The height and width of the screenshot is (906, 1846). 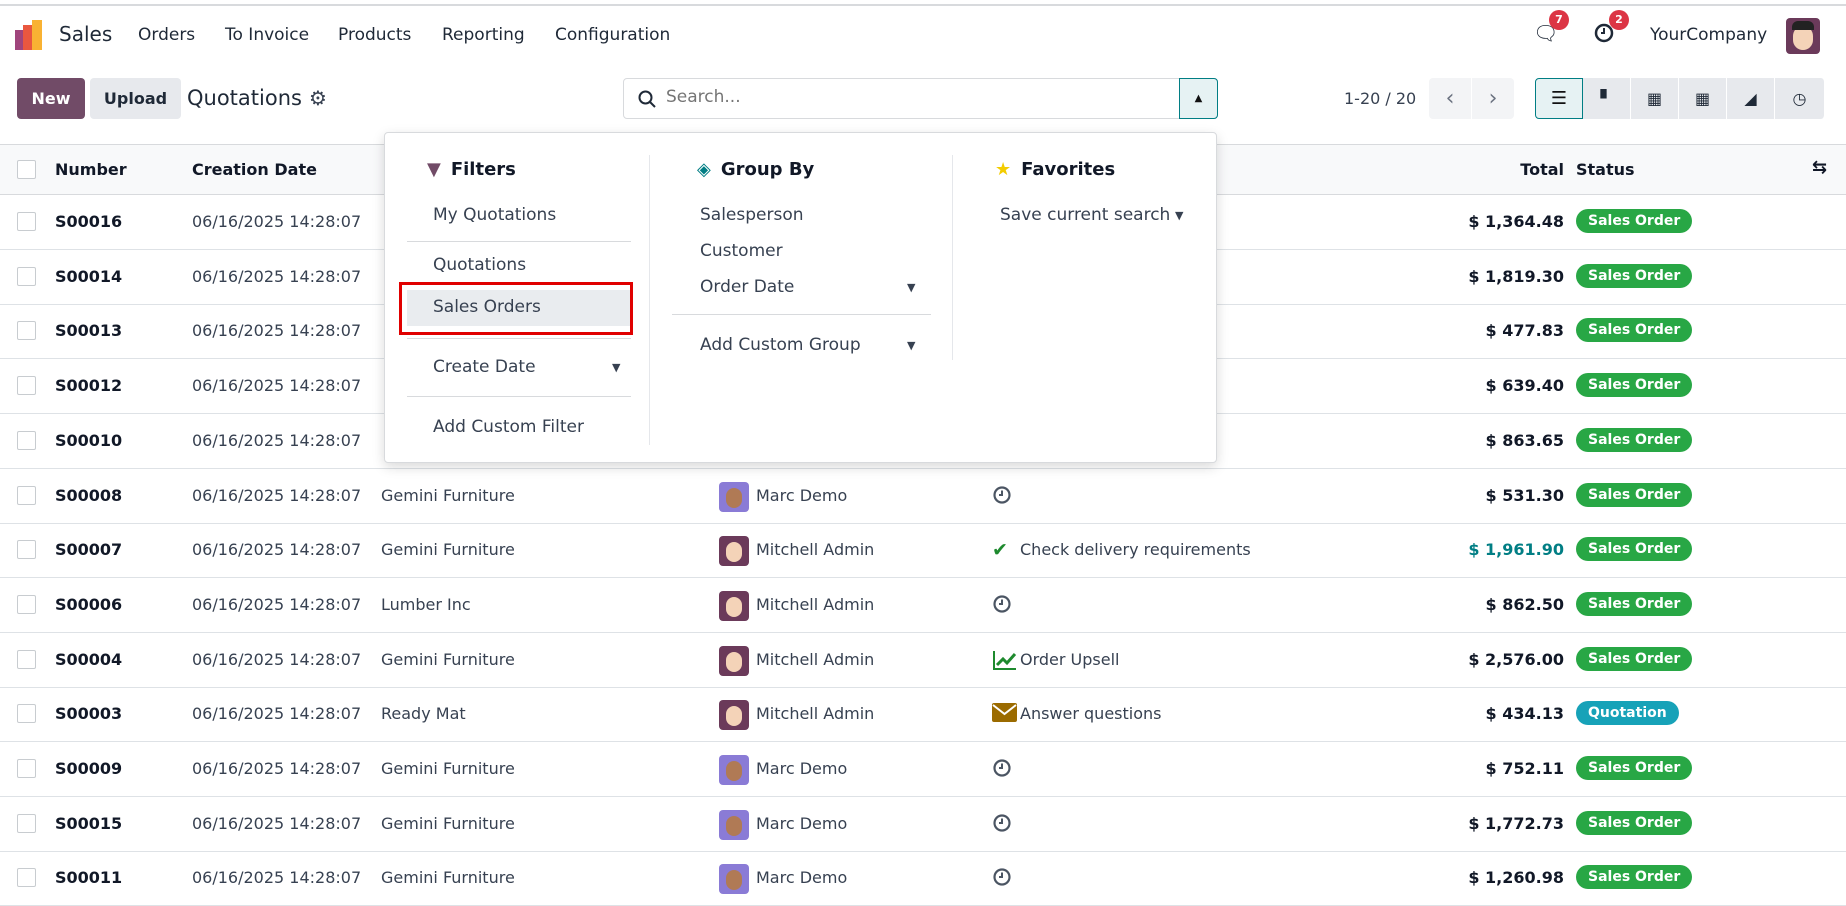 What do you see at coordinates (267, 35) in the screenshot?
I see `menu-to-invoice: To Invoice` at bounding box center [267, 35].